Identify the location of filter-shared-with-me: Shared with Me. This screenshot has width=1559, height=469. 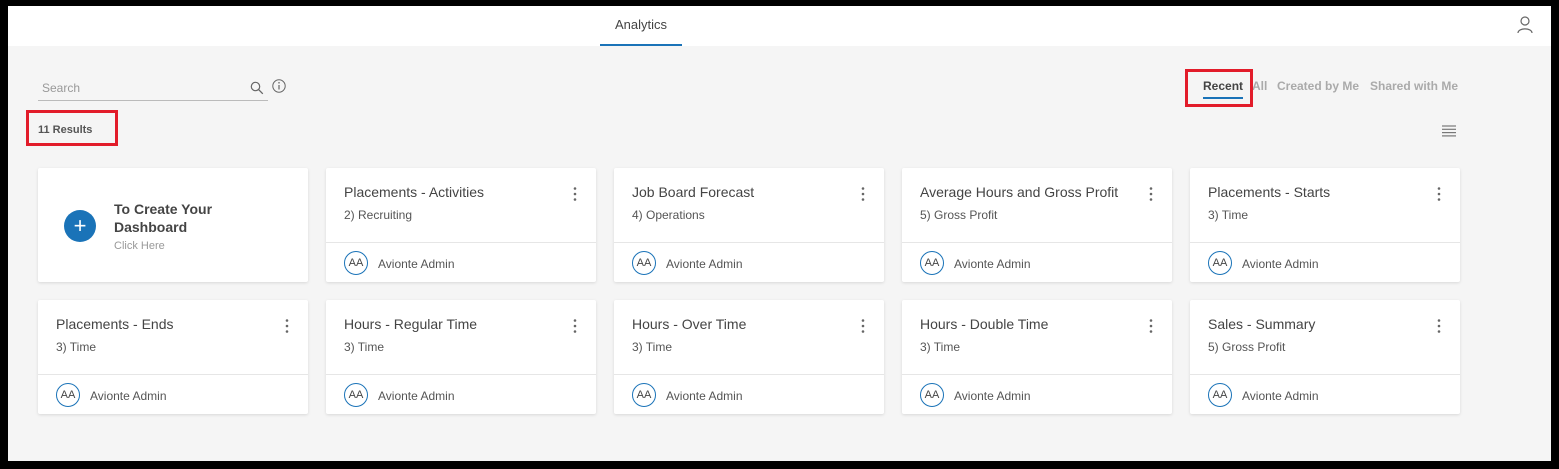
(1414, 86).